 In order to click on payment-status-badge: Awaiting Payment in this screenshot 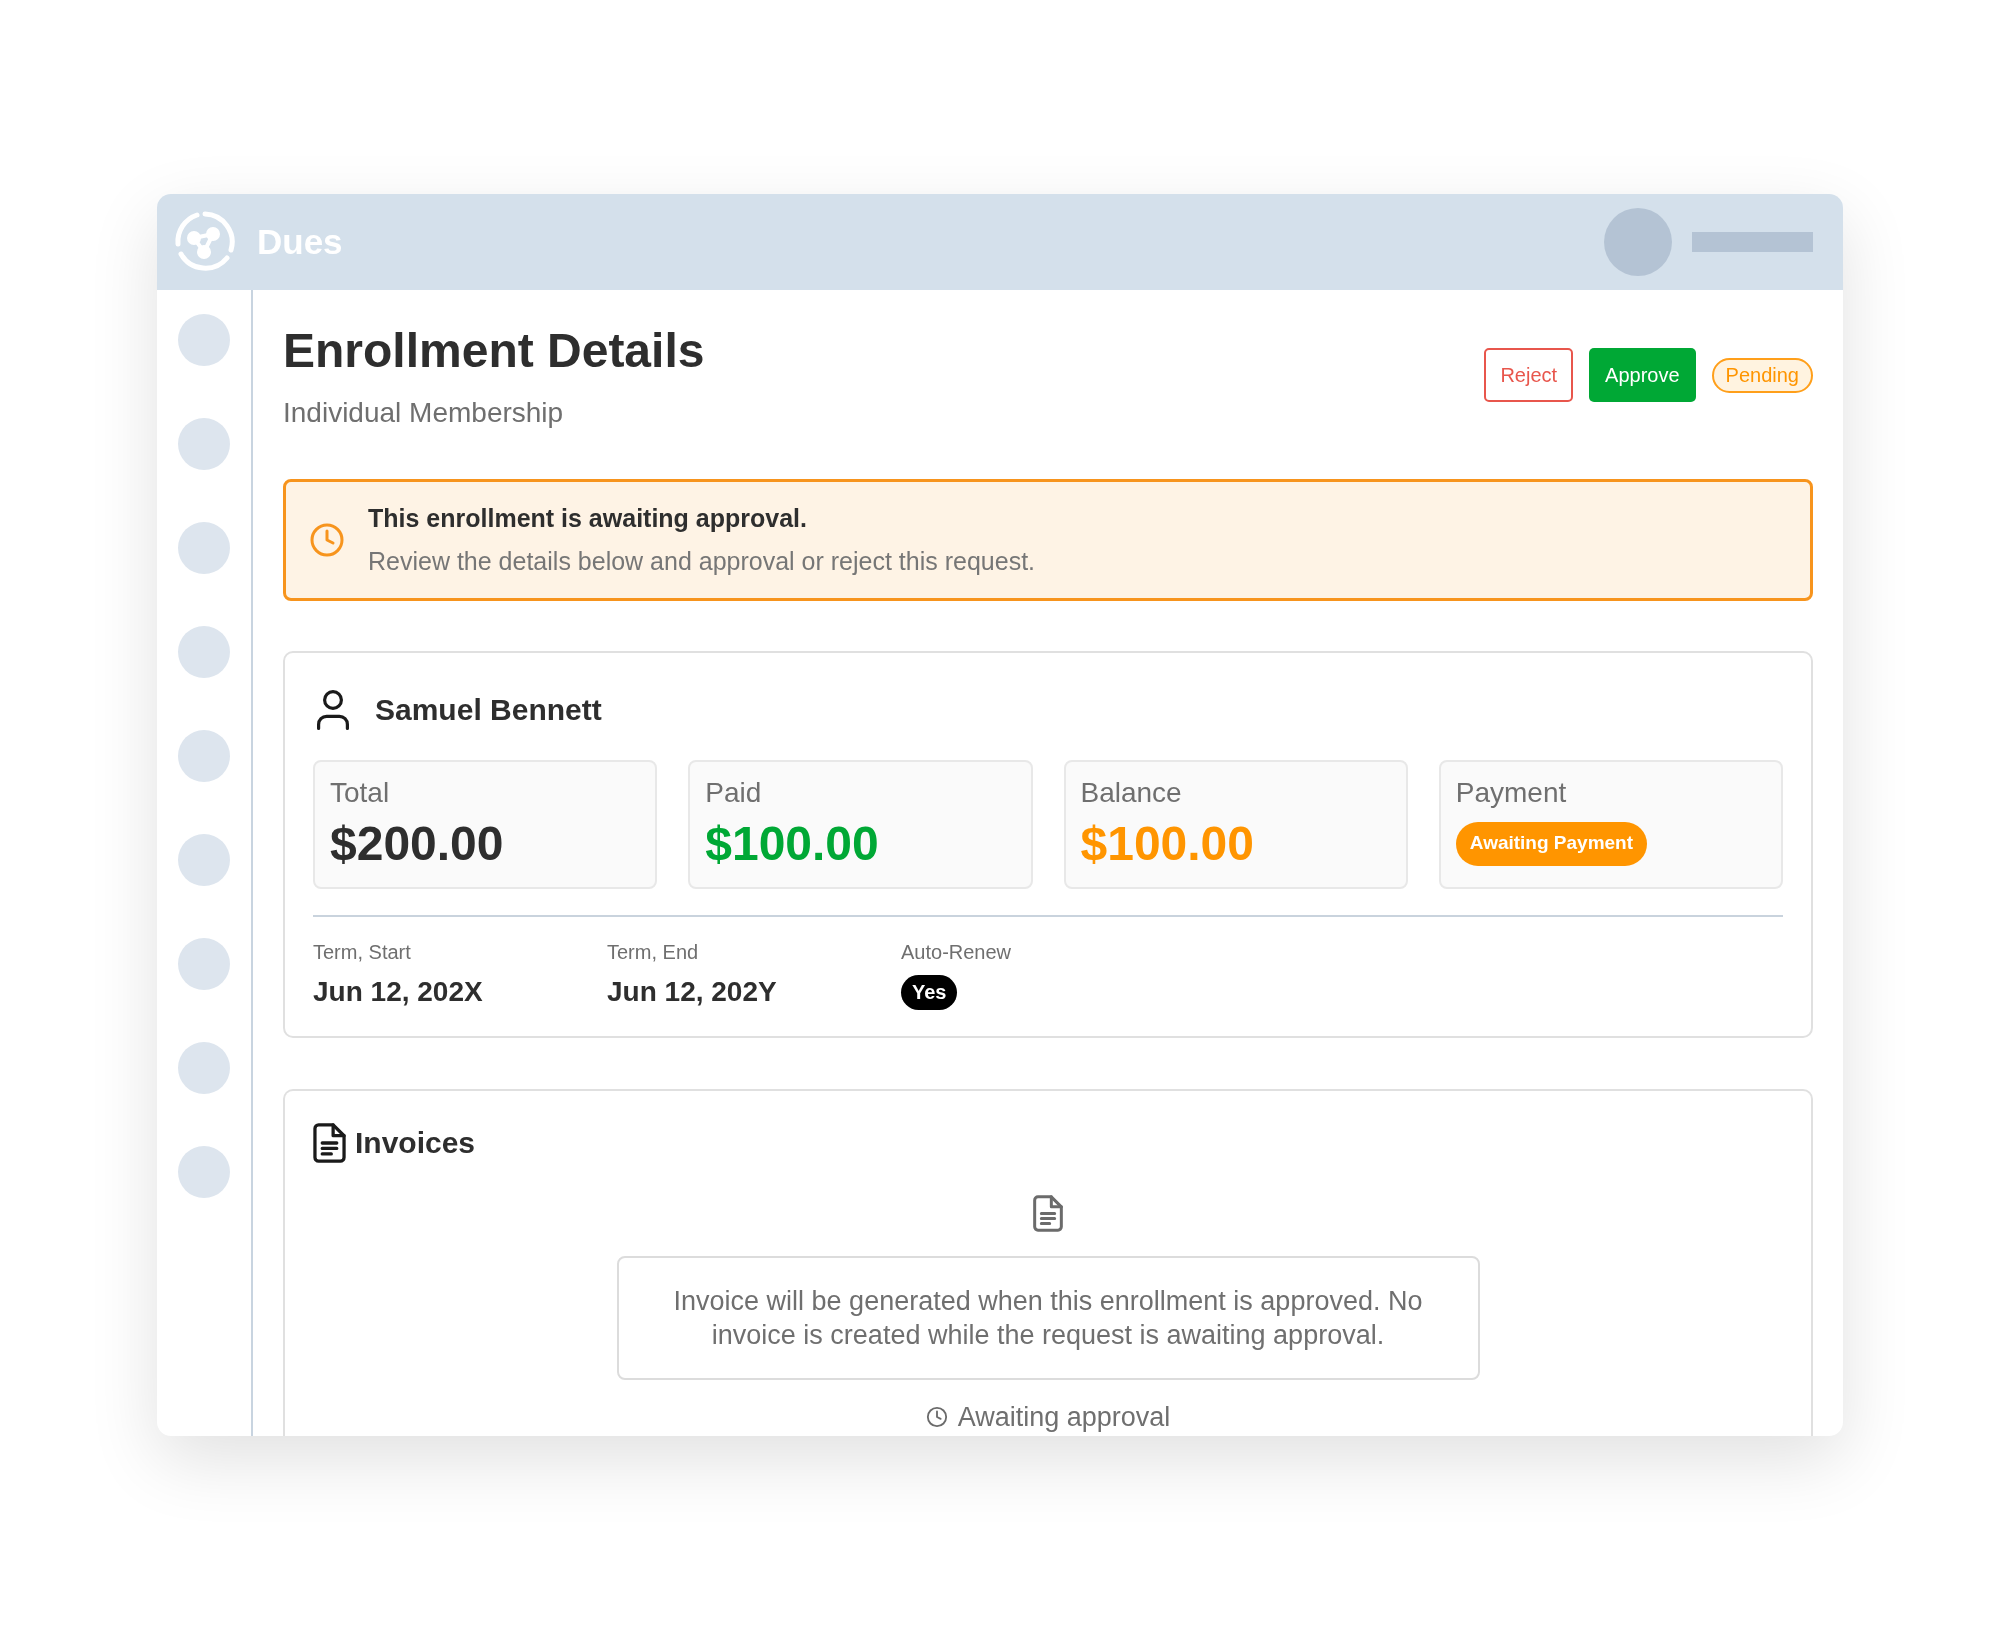, I will do `click(1551, 843)`.